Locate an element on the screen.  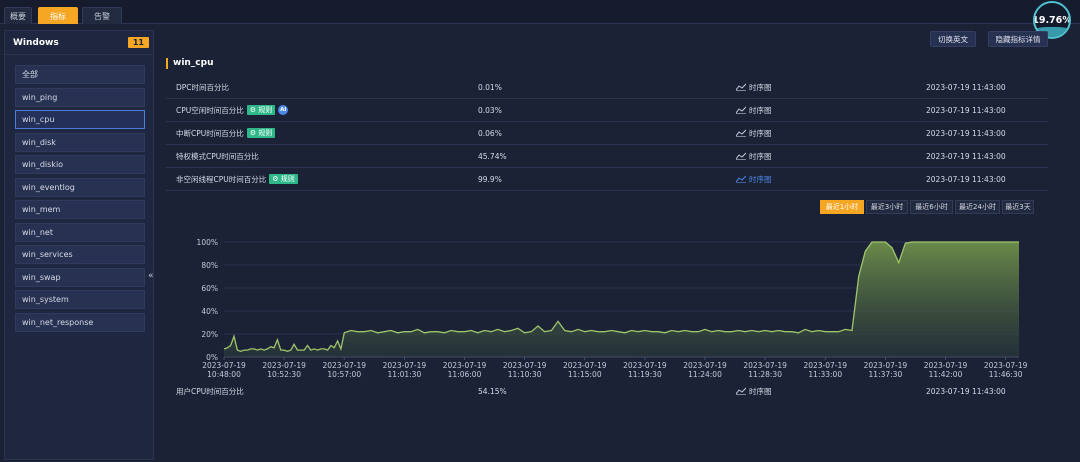
metric-name: 中断CPU时间百分比 is located at coordinates (210, 133).